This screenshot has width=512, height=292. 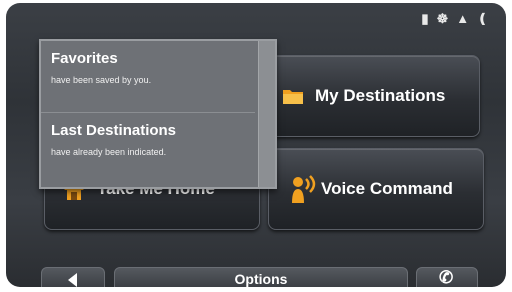 I want to click on phone-icon: ✆, so click(x=446, y=277).